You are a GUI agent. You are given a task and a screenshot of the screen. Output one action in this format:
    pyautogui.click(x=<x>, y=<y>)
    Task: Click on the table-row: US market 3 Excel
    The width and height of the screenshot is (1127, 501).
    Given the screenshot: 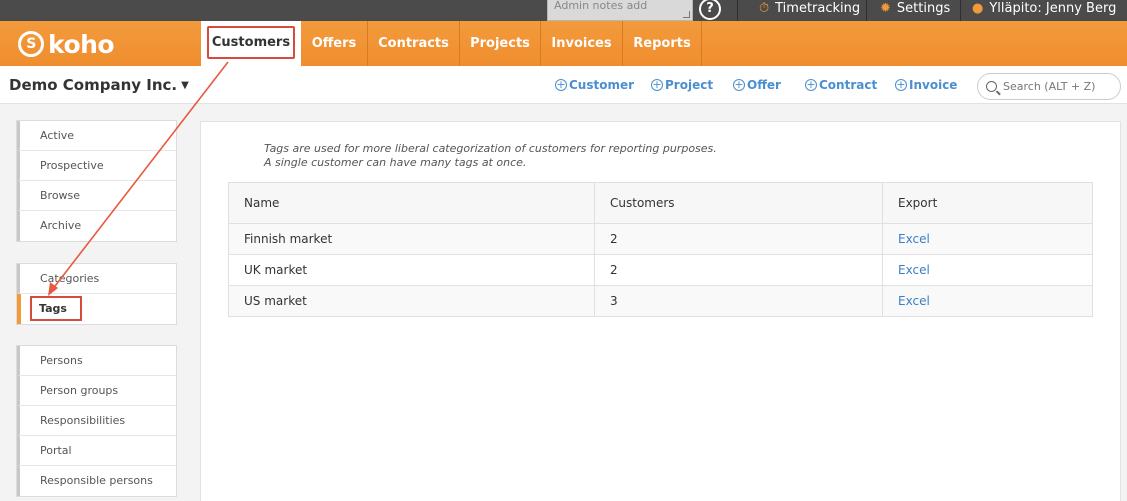 What is the action you would take?
    pyautogui.click(x=660, y=301)
    